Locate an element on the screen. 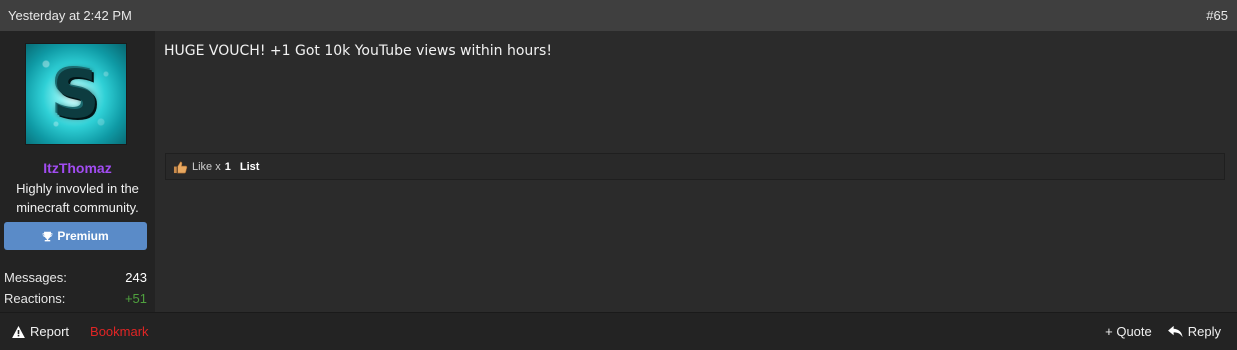 The image size is (1237, 350). user-avatar: S is located at coordinates (76, 94).